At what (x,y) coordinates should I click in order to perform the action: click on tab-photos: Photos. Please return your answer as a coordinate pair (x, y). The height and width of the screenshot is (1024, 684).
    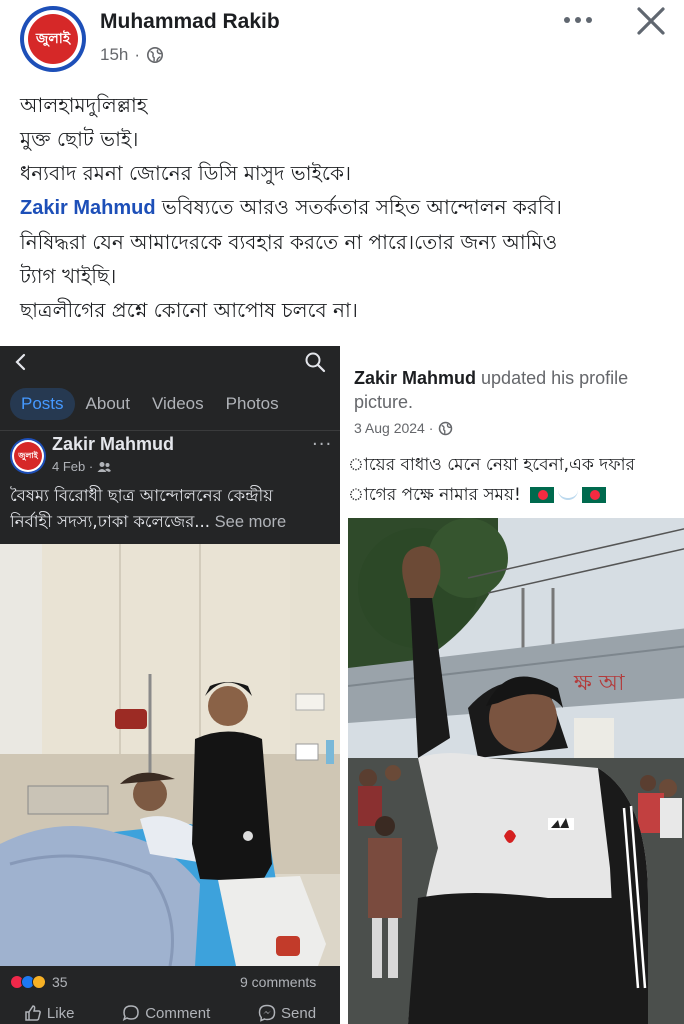
    Looking at the image, I should click on (252, 403).